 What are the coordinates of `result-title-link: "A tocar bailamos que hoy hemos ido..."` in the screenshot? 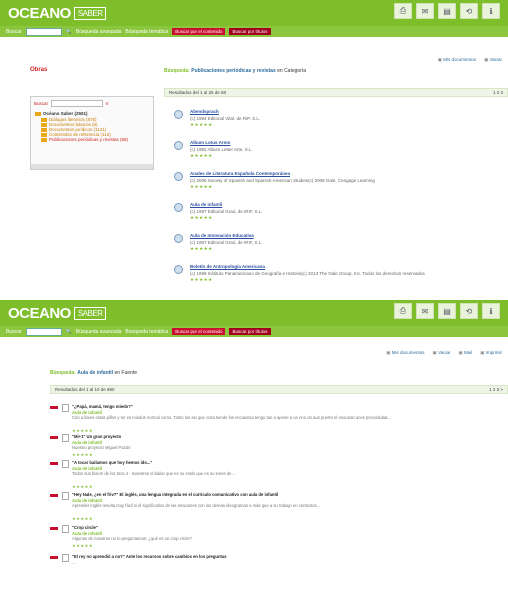 It's located at (112, 462).